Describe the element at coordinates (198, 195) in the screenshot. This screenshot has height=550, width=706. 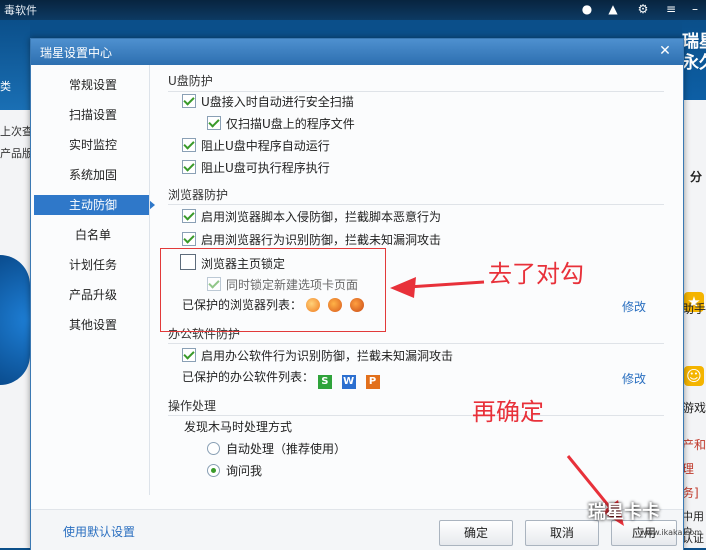
I see `browser-section-title: 浏览器防护` at that location.